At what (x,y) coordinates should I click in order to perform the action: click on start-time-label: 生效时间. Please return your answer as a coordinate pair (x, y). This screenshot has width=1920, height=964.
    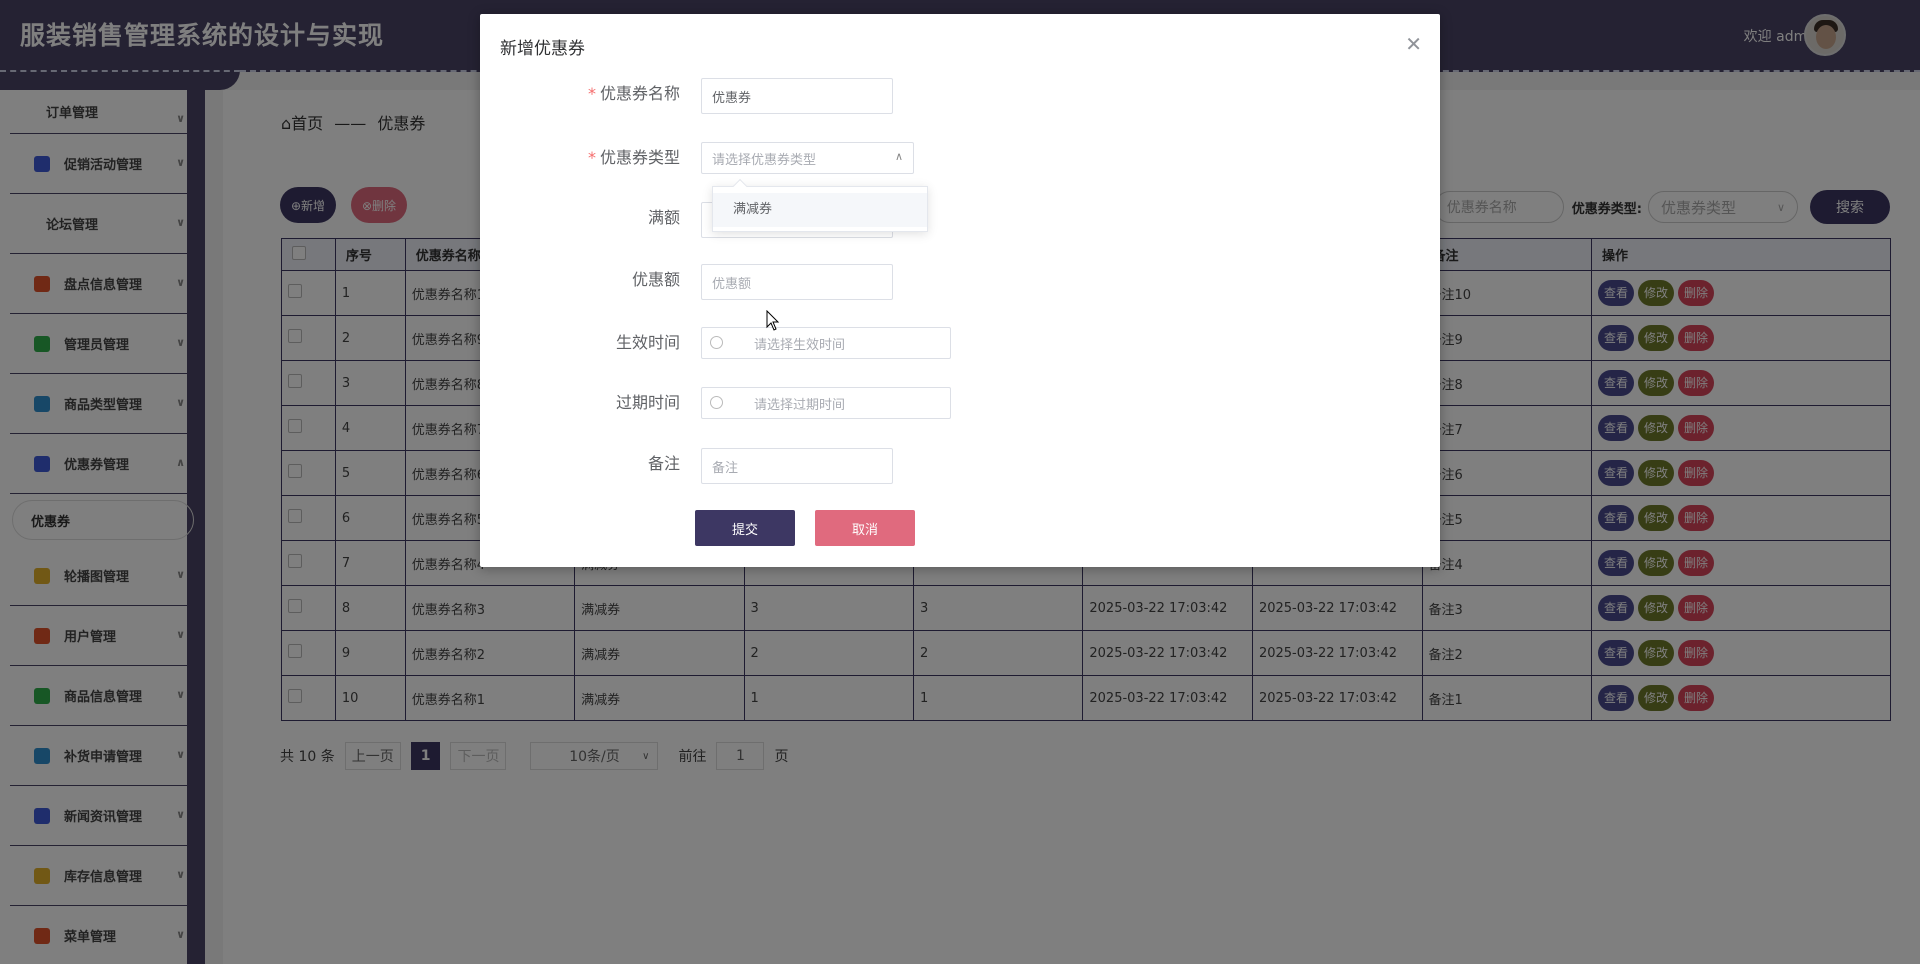
    Looking at the image, I should click on (647, 342).